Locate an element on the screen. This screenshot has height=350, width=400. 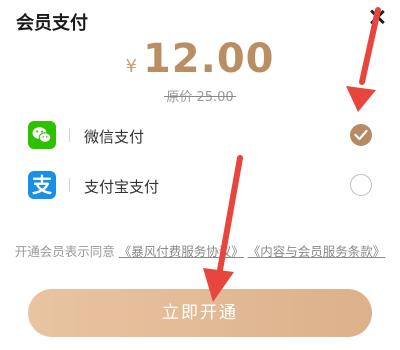
price-amount: 12.00 is located at coordinates (208, 59).